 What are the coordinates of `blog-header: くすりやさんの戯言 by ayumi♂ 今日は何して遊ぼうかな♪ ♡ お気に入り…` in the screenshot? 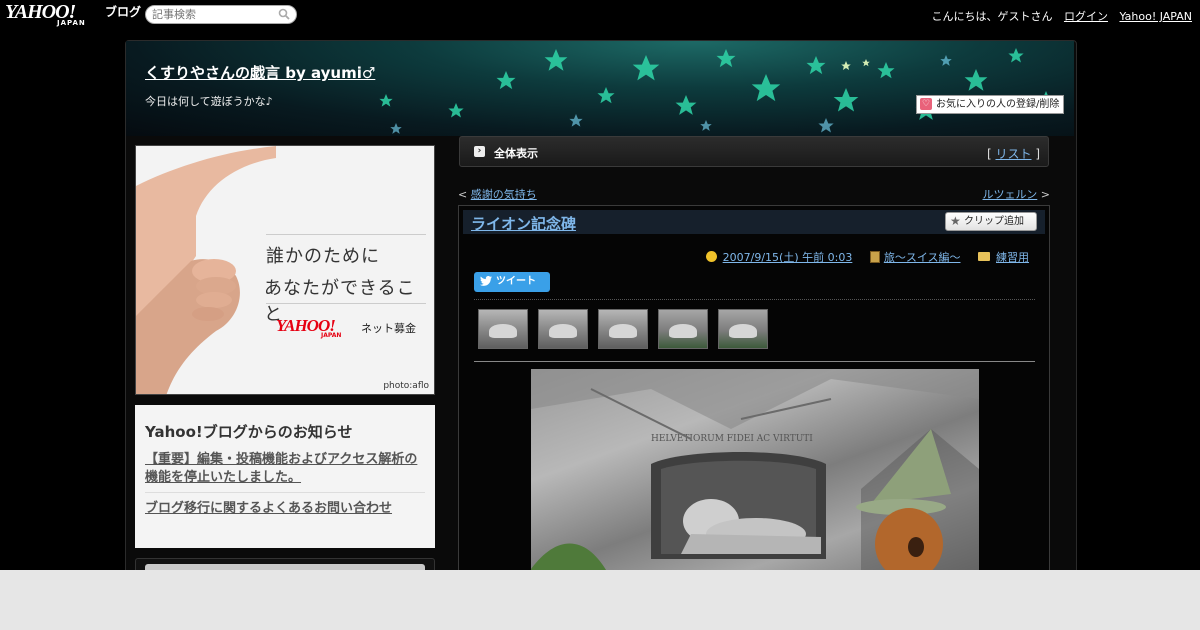 It's located at (600, 88).